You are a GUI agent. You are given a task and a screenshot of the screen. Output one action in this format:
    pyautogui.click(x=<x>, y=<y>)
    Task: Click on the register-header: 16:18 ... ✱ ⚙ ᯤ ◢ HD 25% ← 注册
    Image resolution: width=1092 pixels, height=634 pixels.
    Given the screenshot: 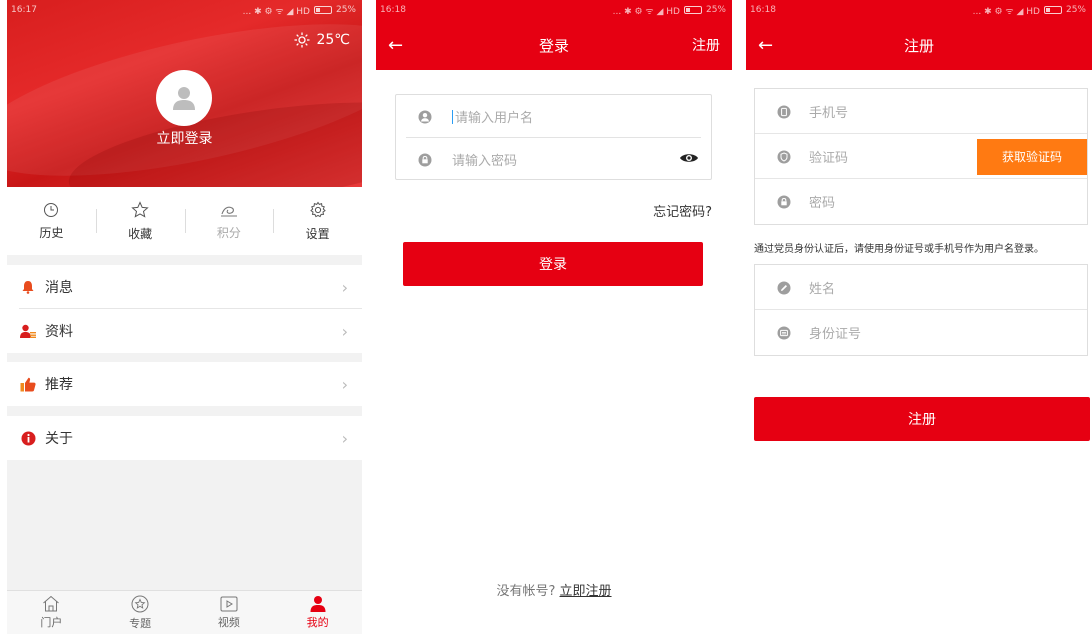 What is the action you would take?
    pyautogui.click(x=919, y=35)
    